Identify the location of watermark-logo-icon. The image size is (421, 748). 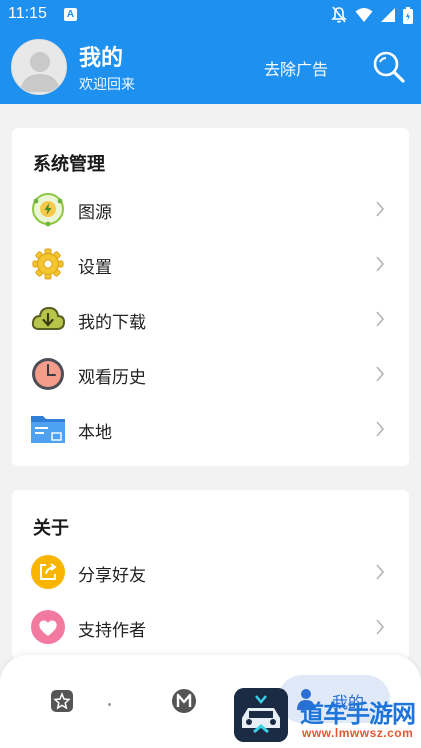
(261, 715).